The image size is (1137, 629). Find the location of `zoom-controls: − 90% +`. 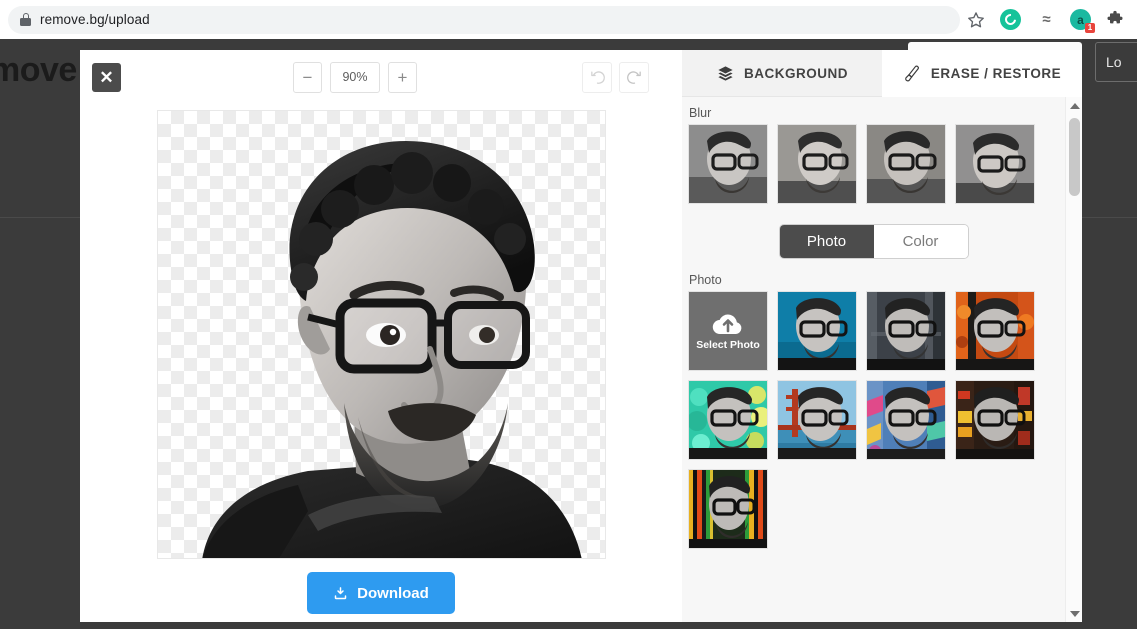

zoom-controls: − 90% + is located at coordinates (355, 77).